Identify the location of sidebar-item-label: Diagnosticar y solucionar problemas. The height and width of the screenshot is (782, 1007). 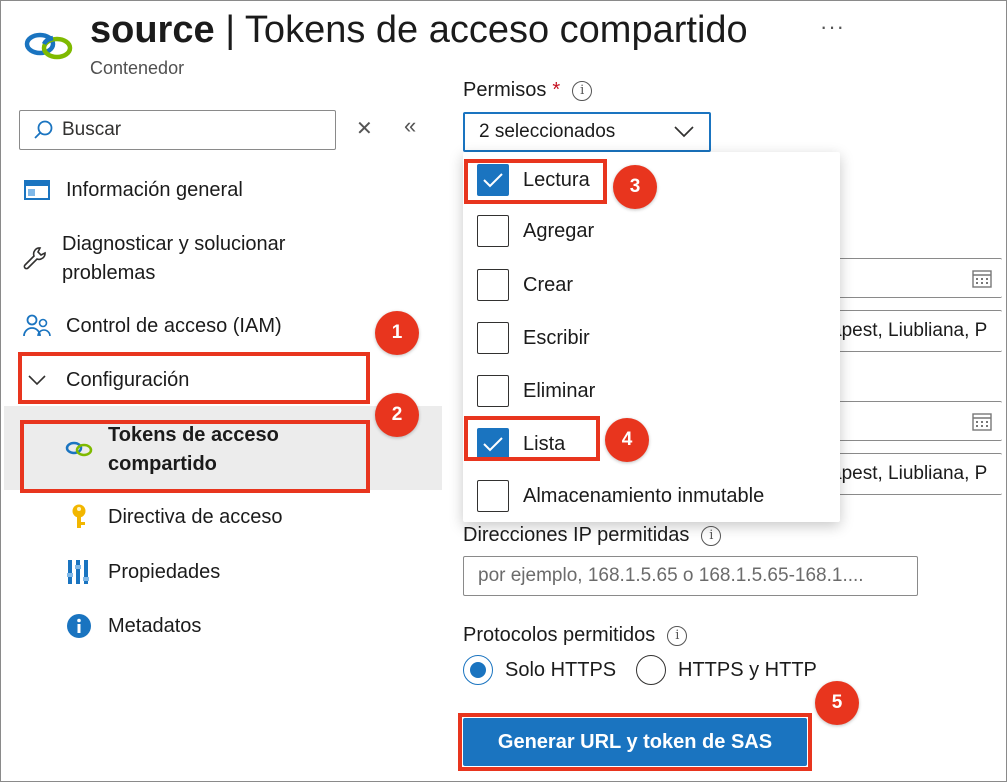
(174, 258).